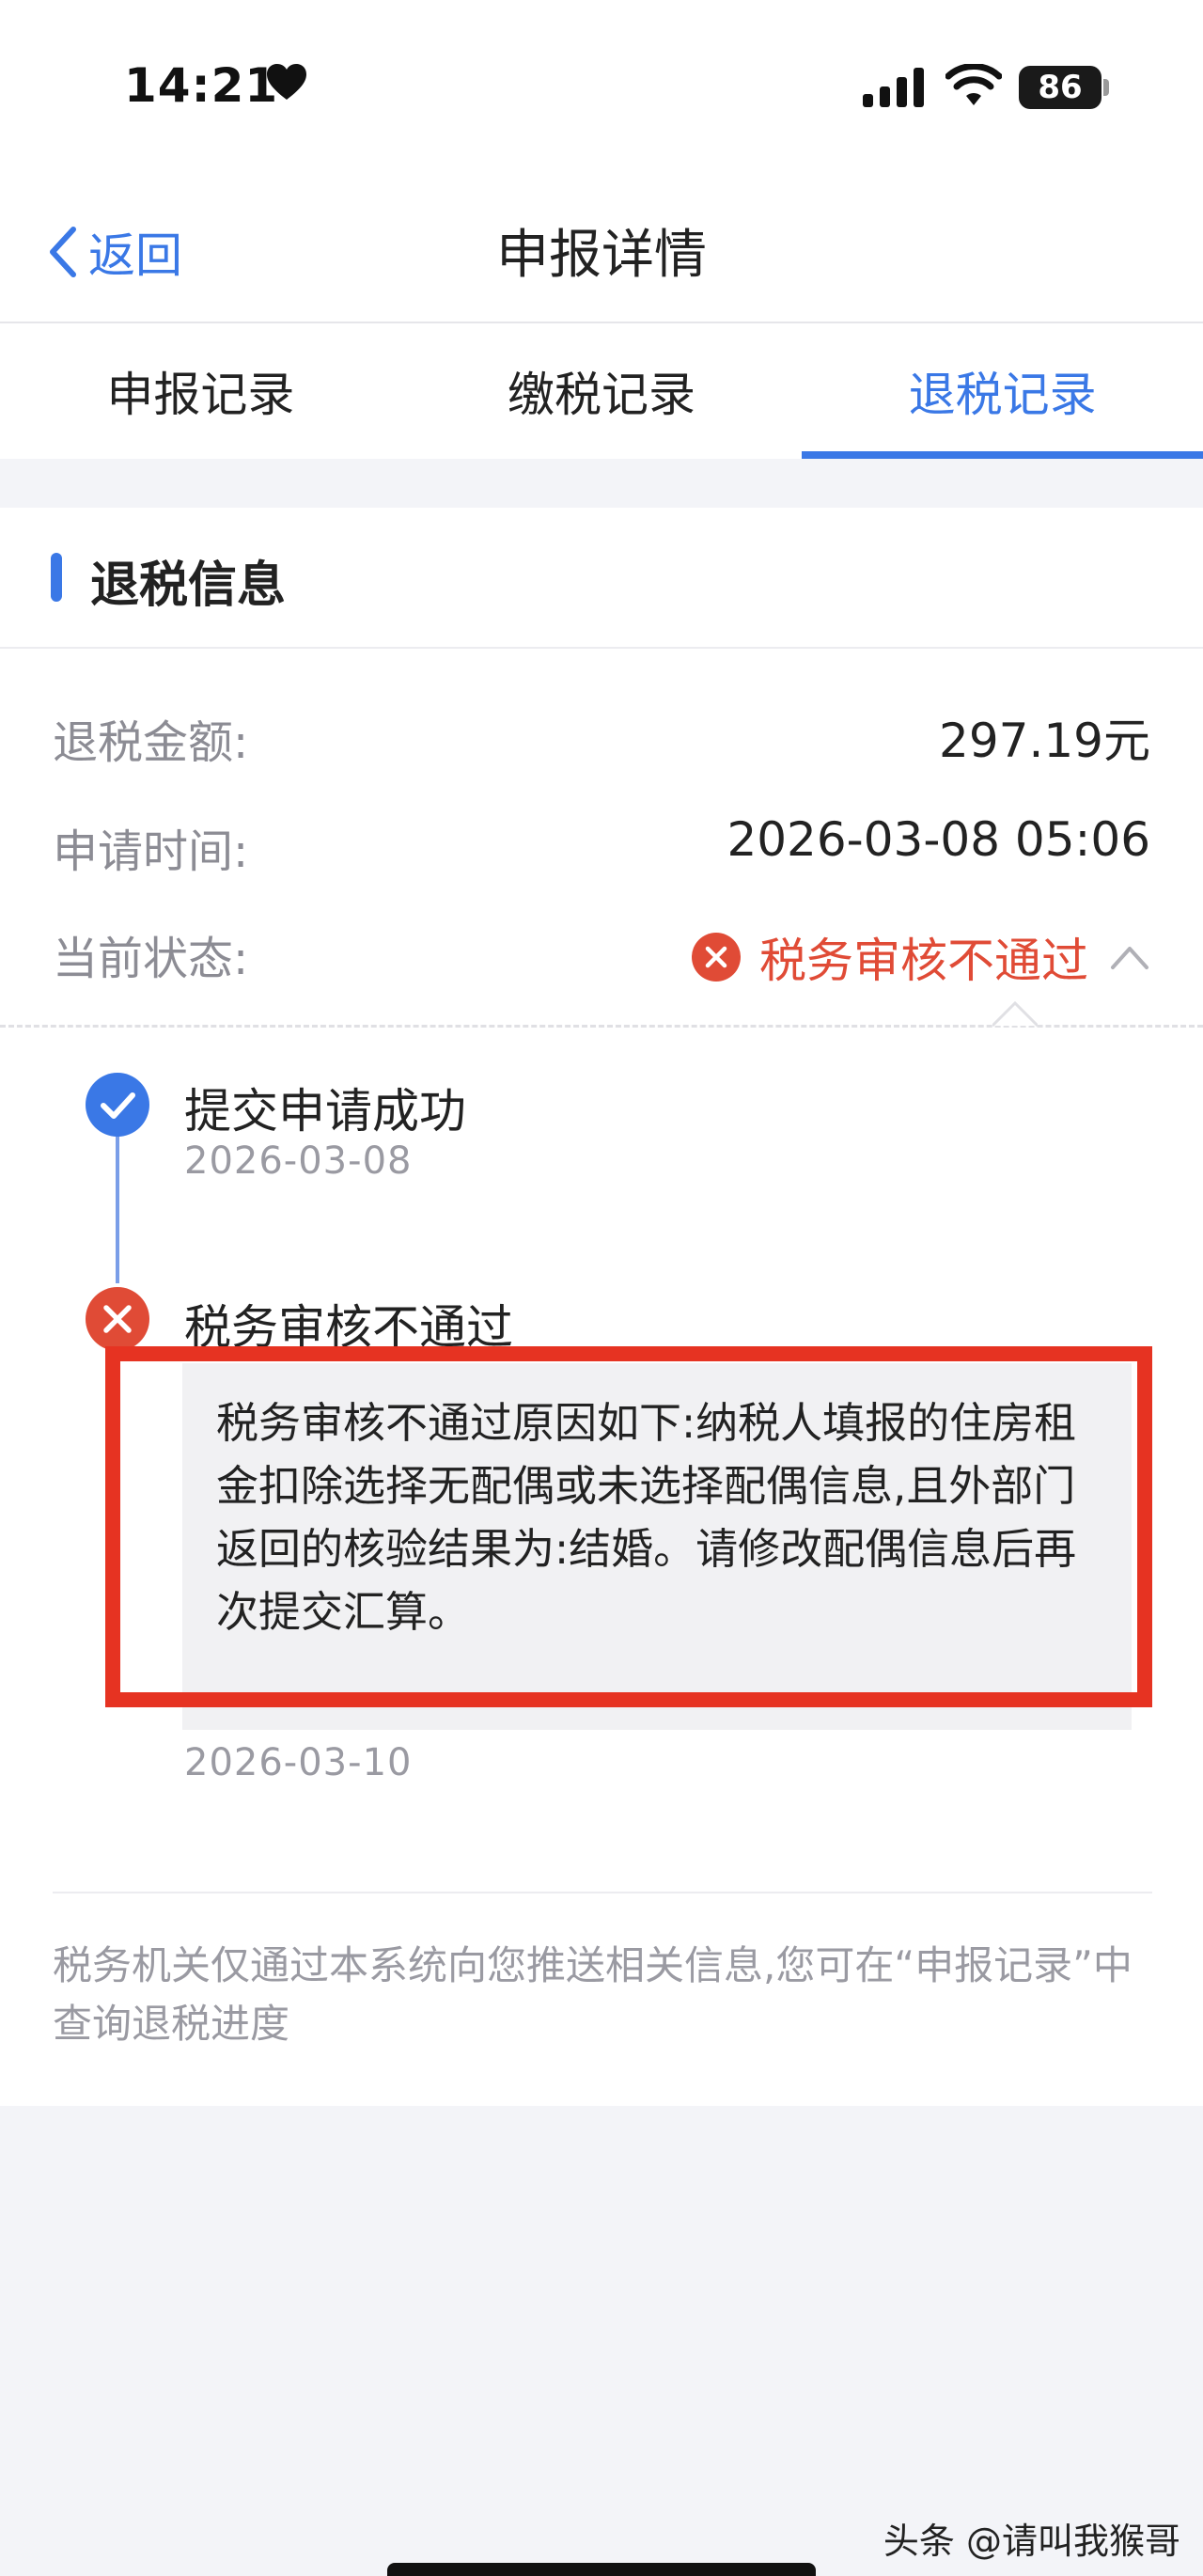 The height and width of the screenshot is (2576, 1203). What do you see at coordinates (1106, 87) in the screenshot?
I see `battery-cap` at bounding box center [1106, 87].